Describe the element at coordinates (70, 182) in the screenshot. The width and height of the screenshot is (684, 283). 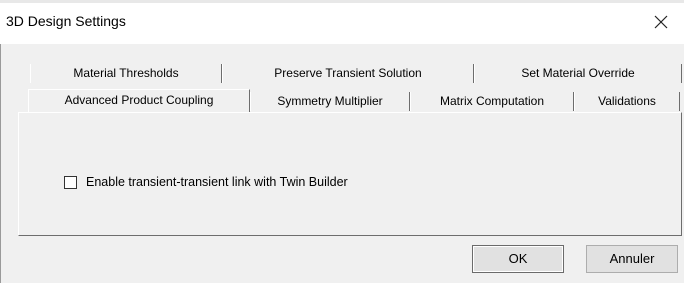
I see `twin-builder-link-checkbox` at that location.